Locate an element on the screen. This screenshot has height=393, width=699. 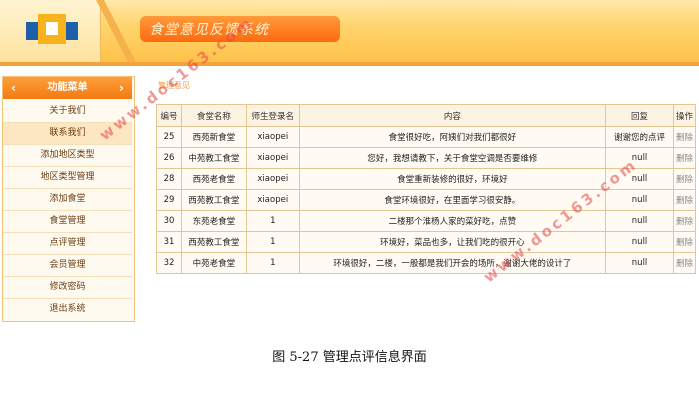
cell-id: 26 is located at coordinates (169, 158).